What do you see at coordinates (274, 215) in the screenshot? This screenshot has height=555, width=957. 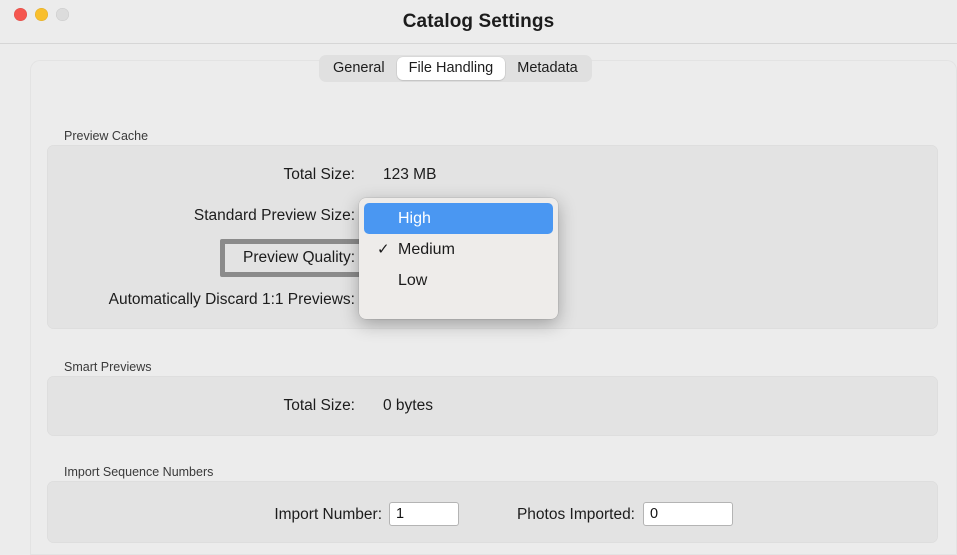 I see `label-standard-preview-size: Standard Preview Size:` at bounding box center [274, 215].